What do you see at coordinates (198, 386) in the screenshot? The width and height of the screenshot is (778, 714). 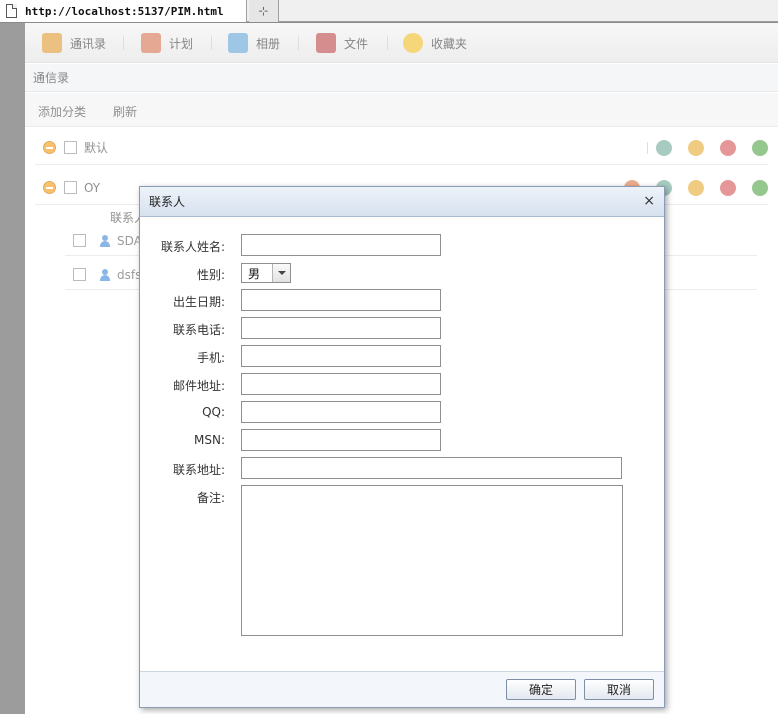 I see `email-label: 邮件地址:` at bounding box center [198, 386].